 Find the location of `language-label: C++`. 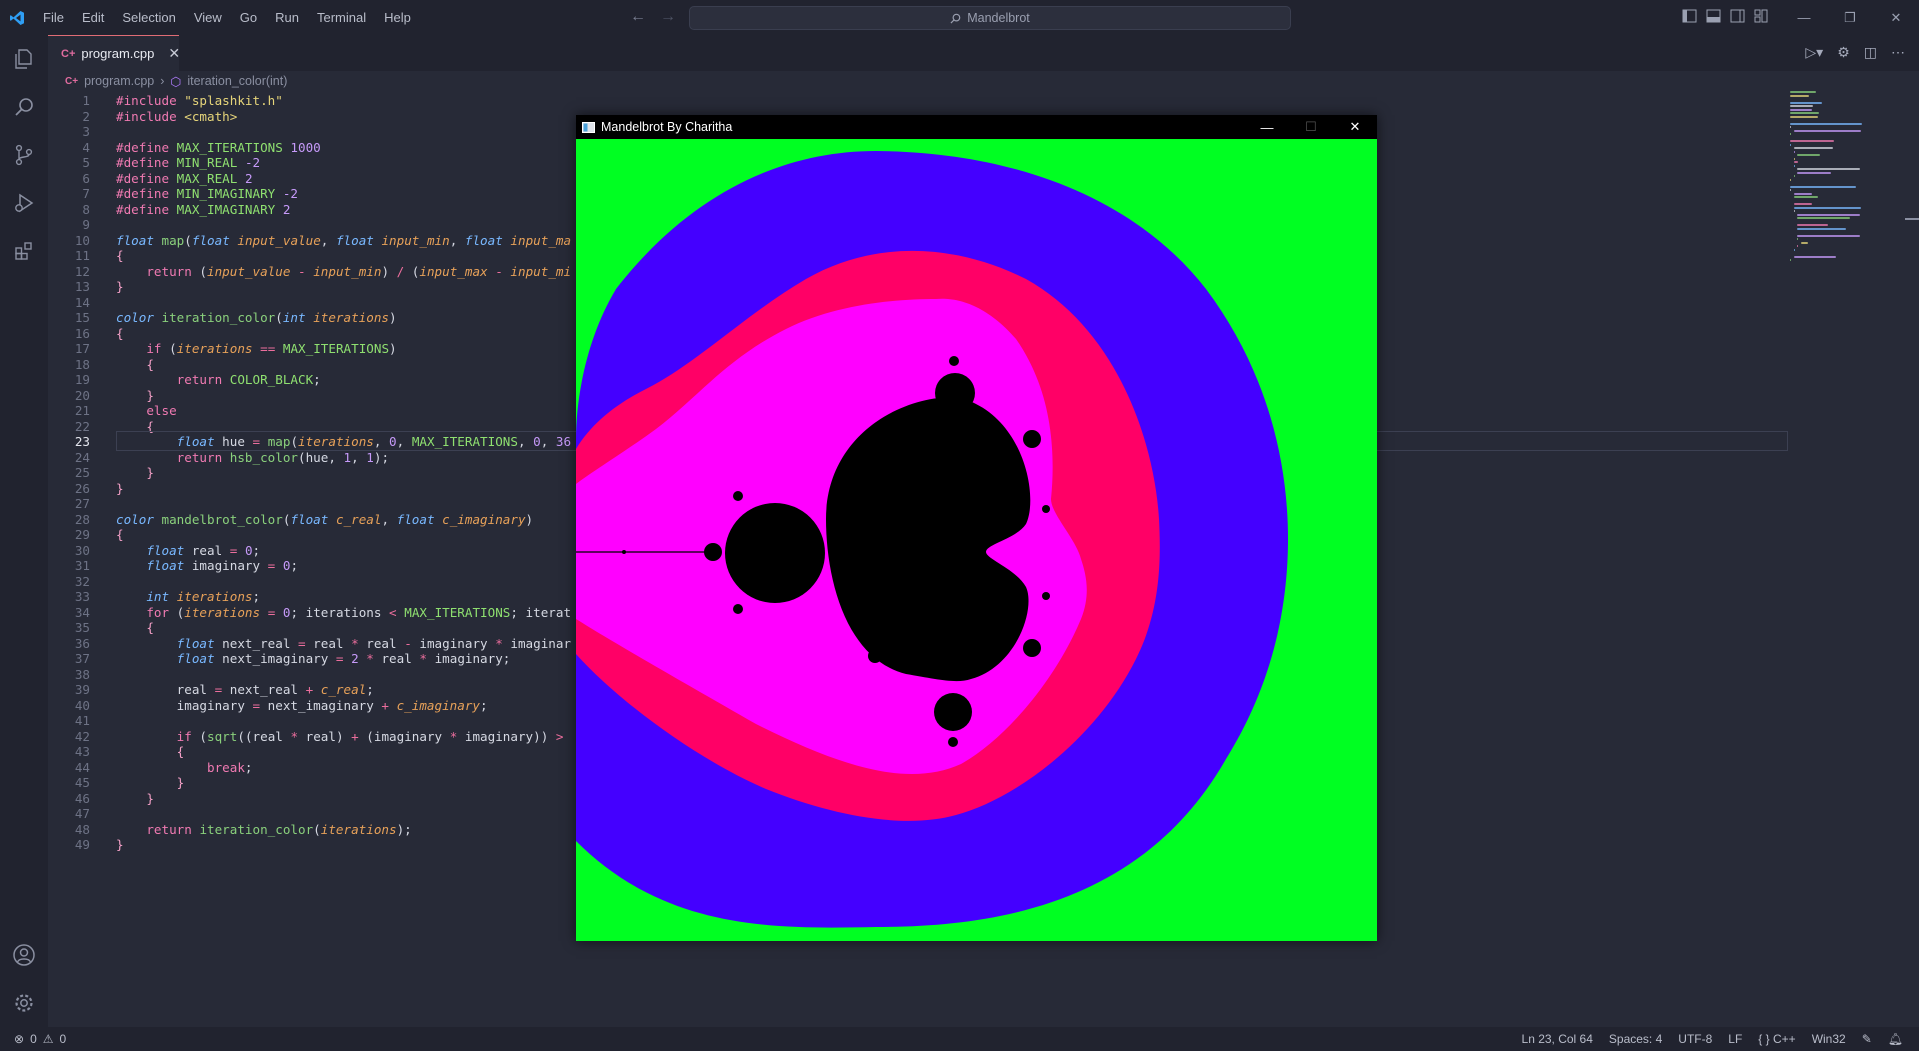

language-label: C++ is located at coordinates (1784, 1039).